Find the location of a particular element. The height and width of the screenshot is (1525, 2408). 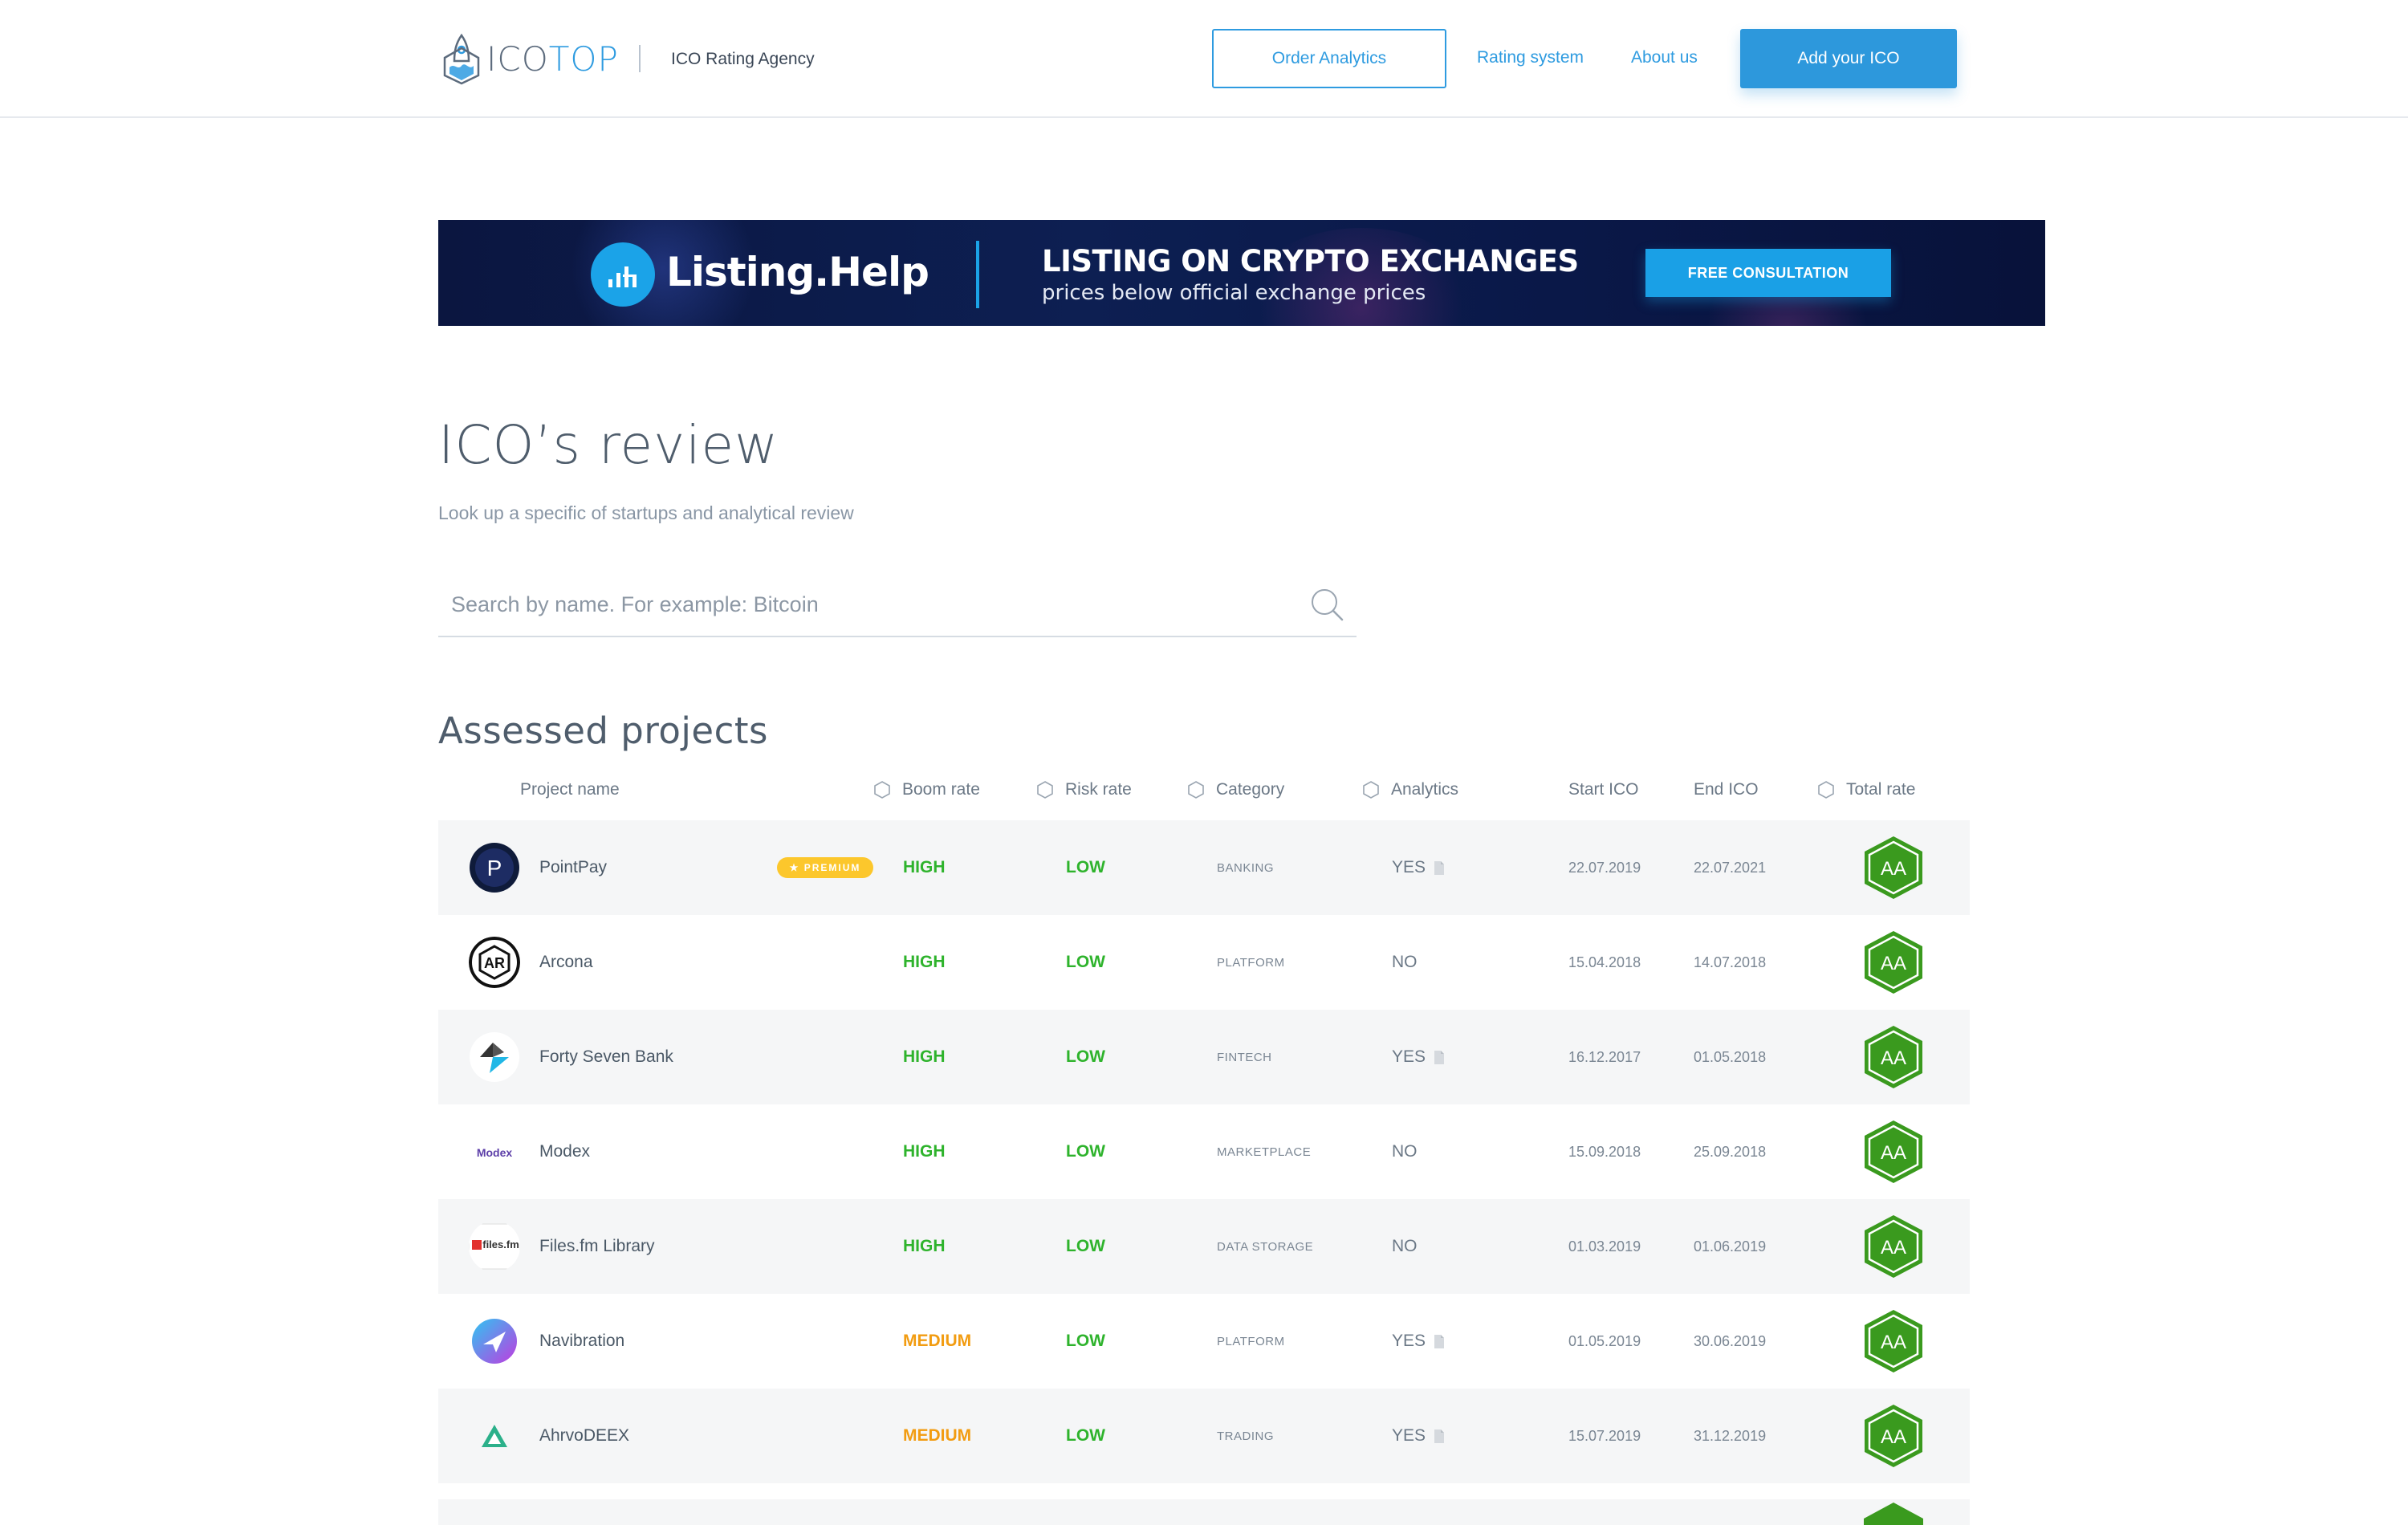

end-ico-date: 14.07.2018 is located at coordinates (1730, 962).